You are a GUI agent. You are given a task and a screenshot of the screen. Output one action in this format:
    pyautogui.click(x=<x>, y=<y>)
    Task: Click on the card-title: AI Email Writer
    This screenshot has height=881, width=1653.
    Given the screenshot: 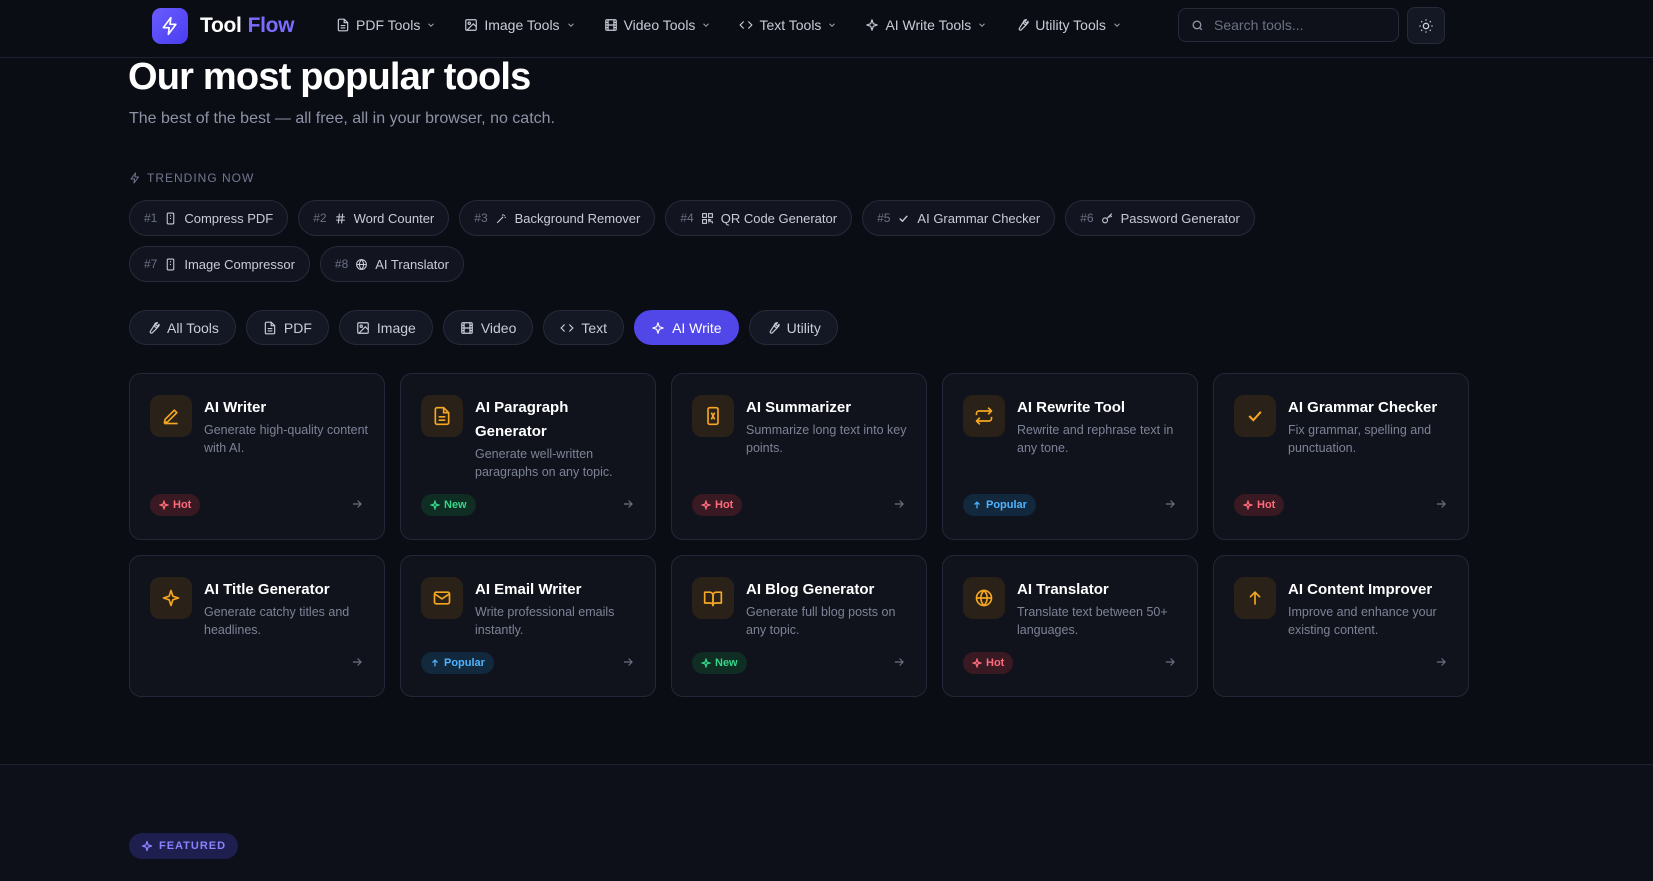 What is the action you would take?
    pyautogui.click(x=528, y=589)
    